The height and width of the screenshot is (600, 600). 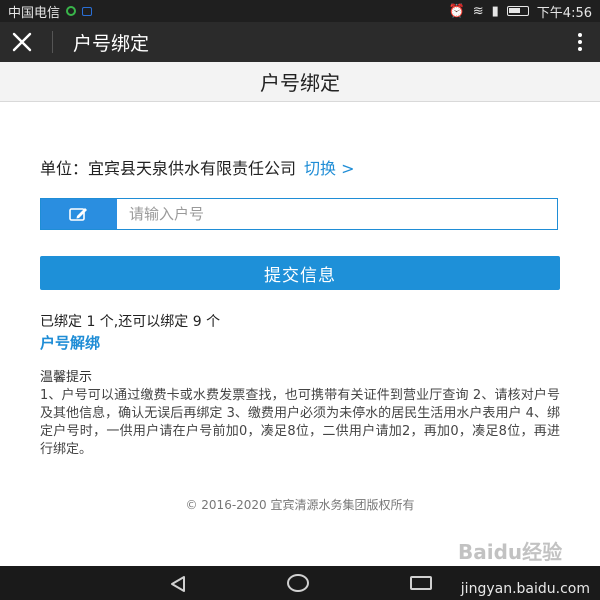 I want to click on unit-row: 单位： 宜宾县天泉供水有限责任公司 切换 >, so click(x=197, y=167).